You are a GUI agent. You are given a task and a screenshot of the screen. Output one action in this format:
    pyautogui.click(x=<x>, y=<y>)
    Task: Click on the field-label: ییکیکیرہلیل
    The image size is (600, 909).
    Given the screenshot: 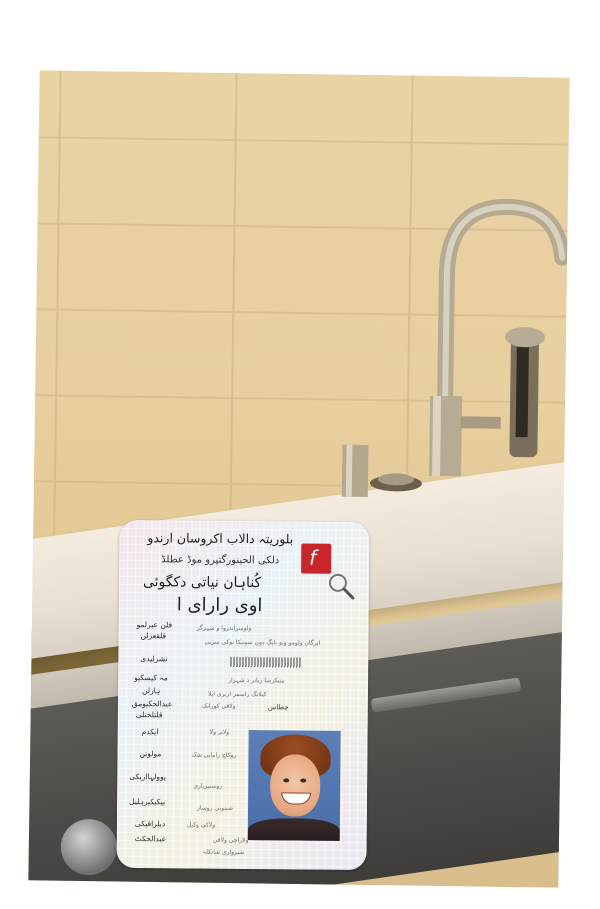 What is the action you would take?
    pyautogui.click(x=147, y=802)
    